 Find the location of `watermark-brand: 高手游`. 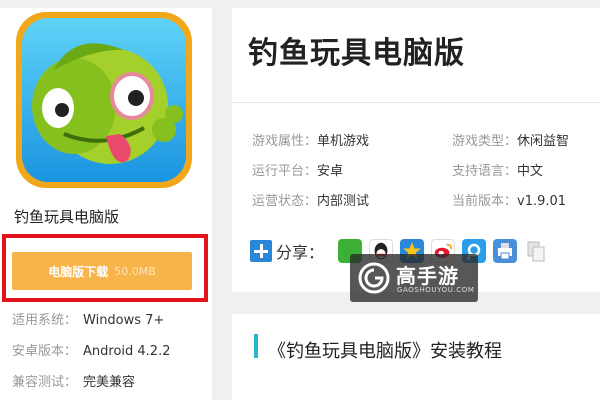

watermark-brand: 高手游 is located at coordinates (427, 276).